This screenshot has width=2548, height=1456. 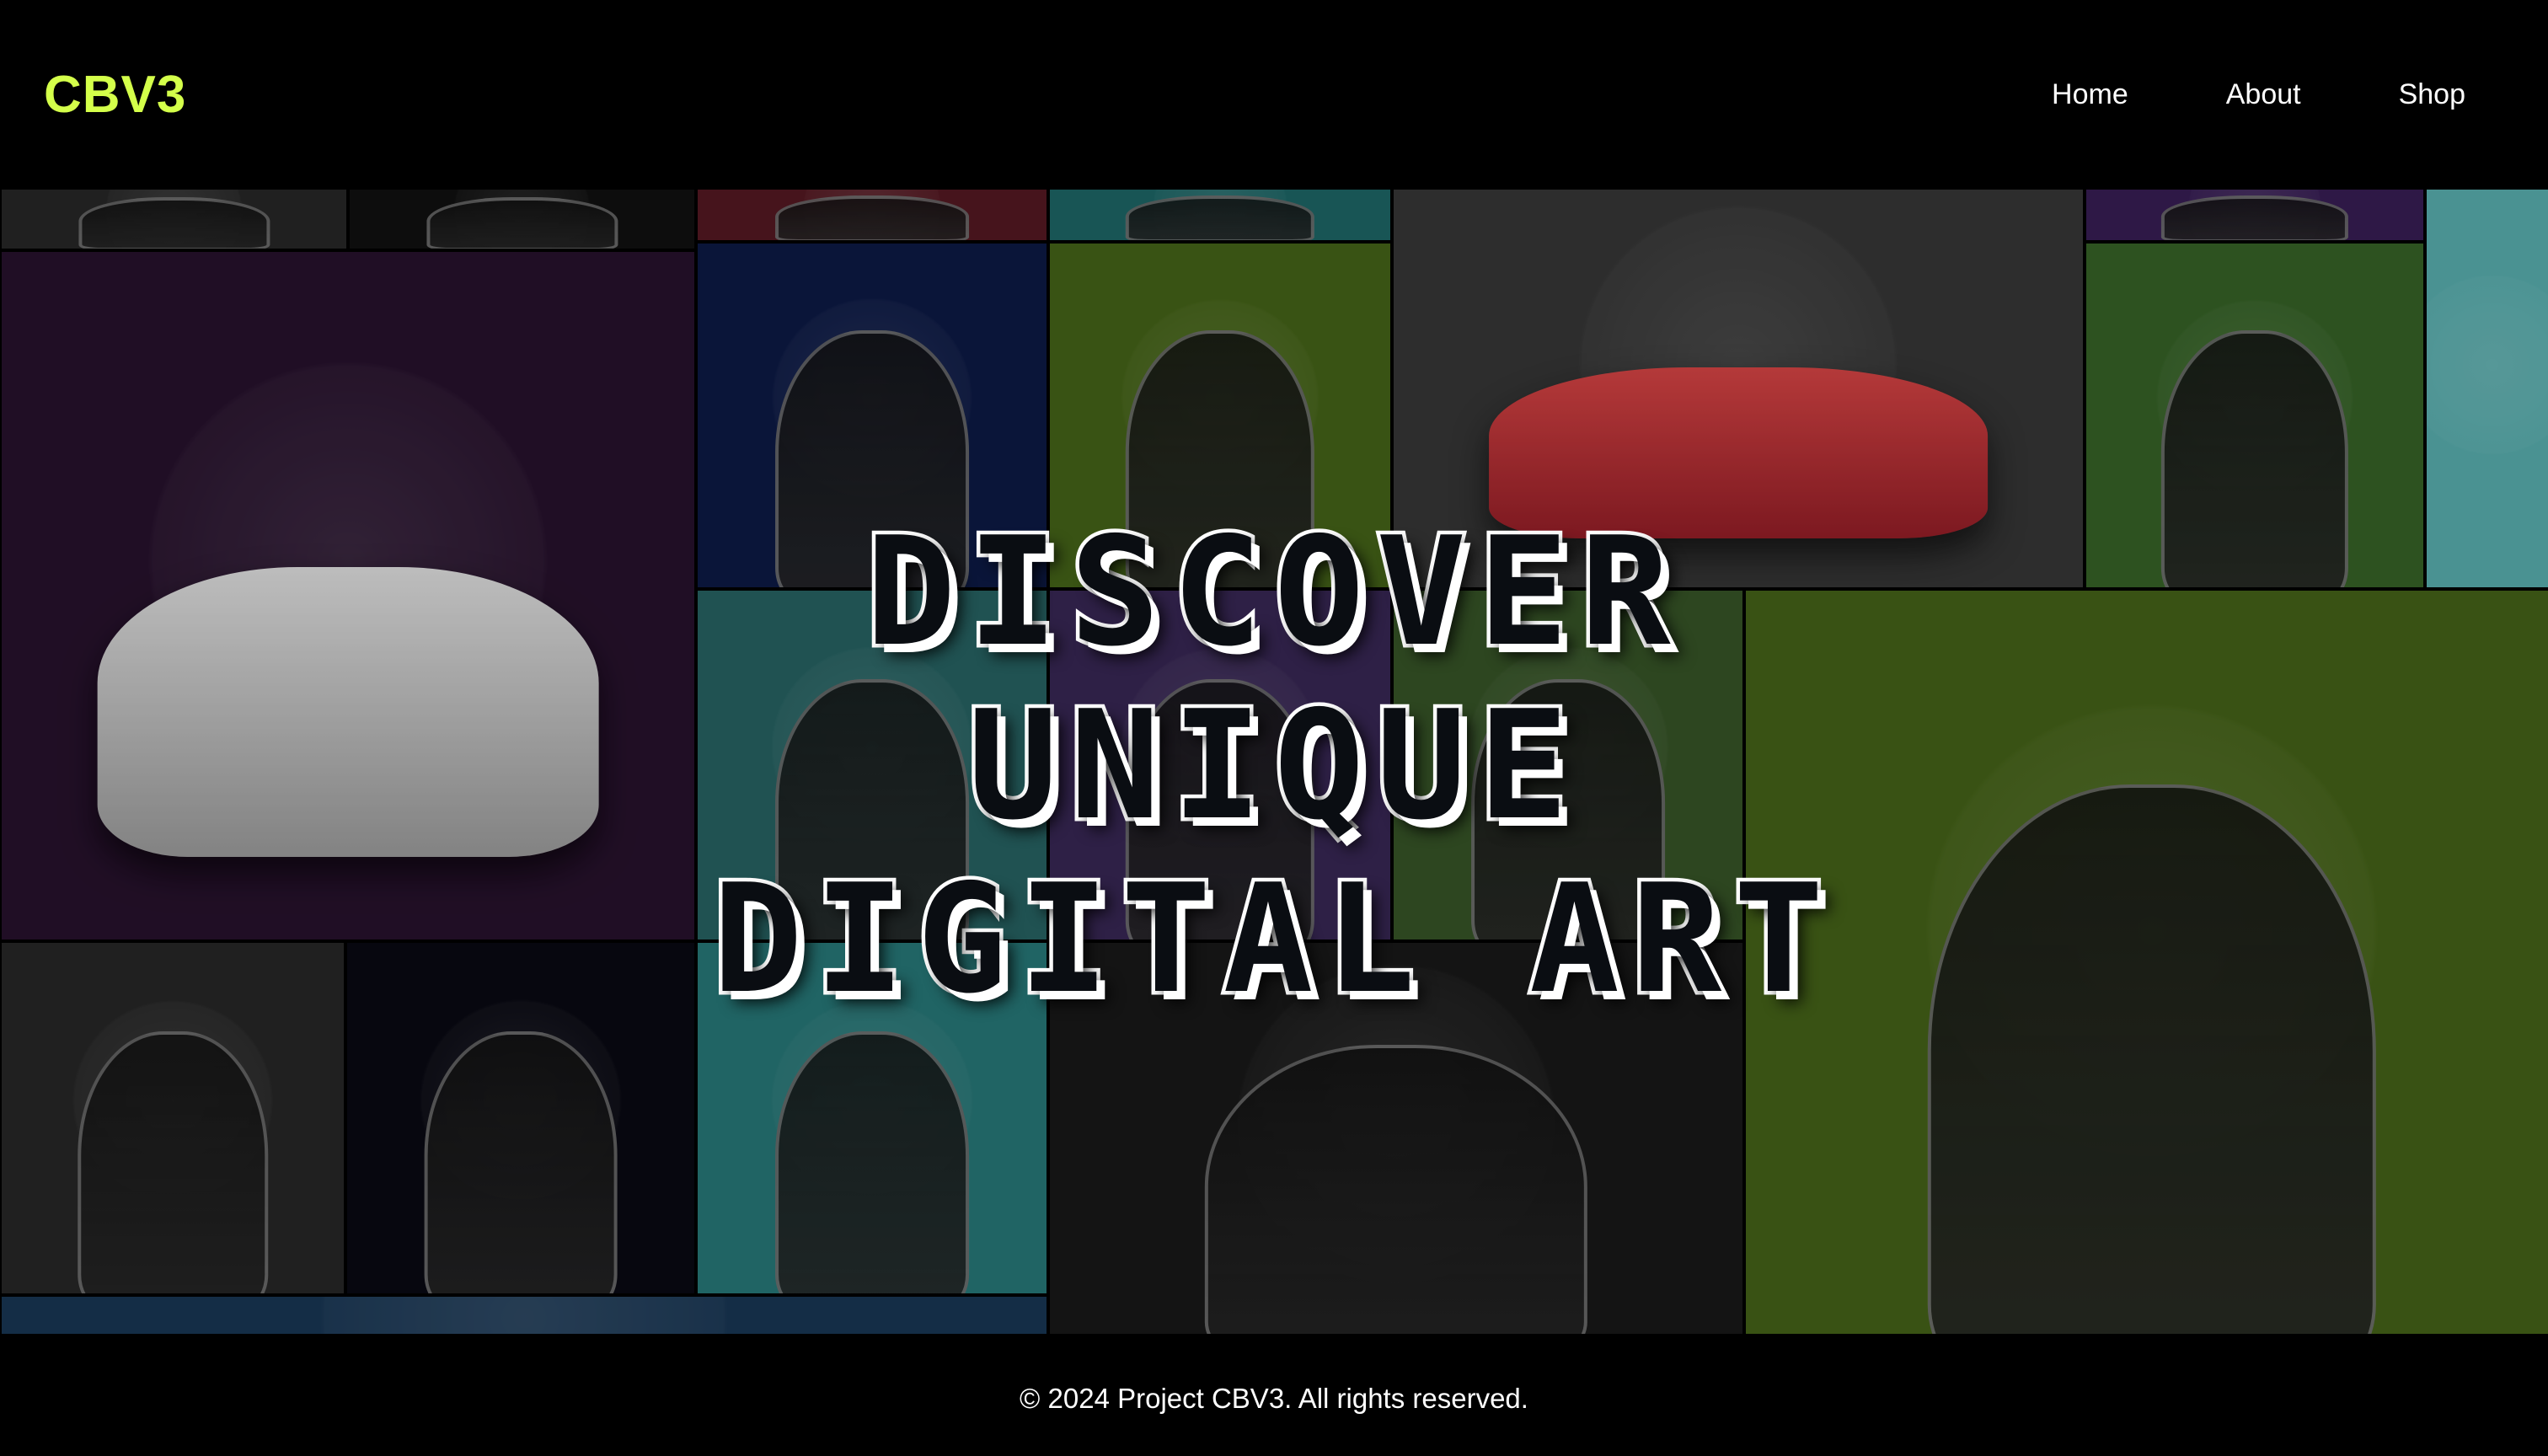 I want to click on tiger-icon, so click(x=1396, y=1189).